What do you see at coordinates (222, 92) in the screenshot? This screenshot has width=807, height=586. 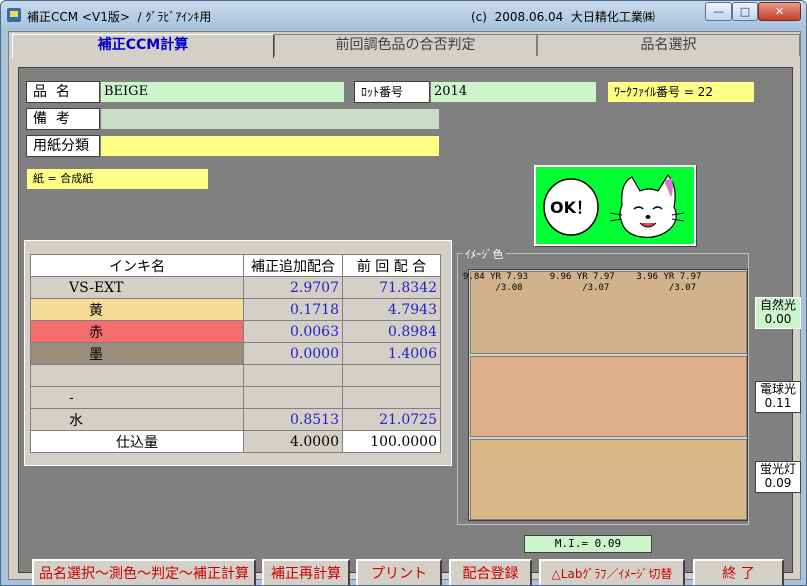 I see `product-name-field: BEIGE` at bounding box center [222, 92].